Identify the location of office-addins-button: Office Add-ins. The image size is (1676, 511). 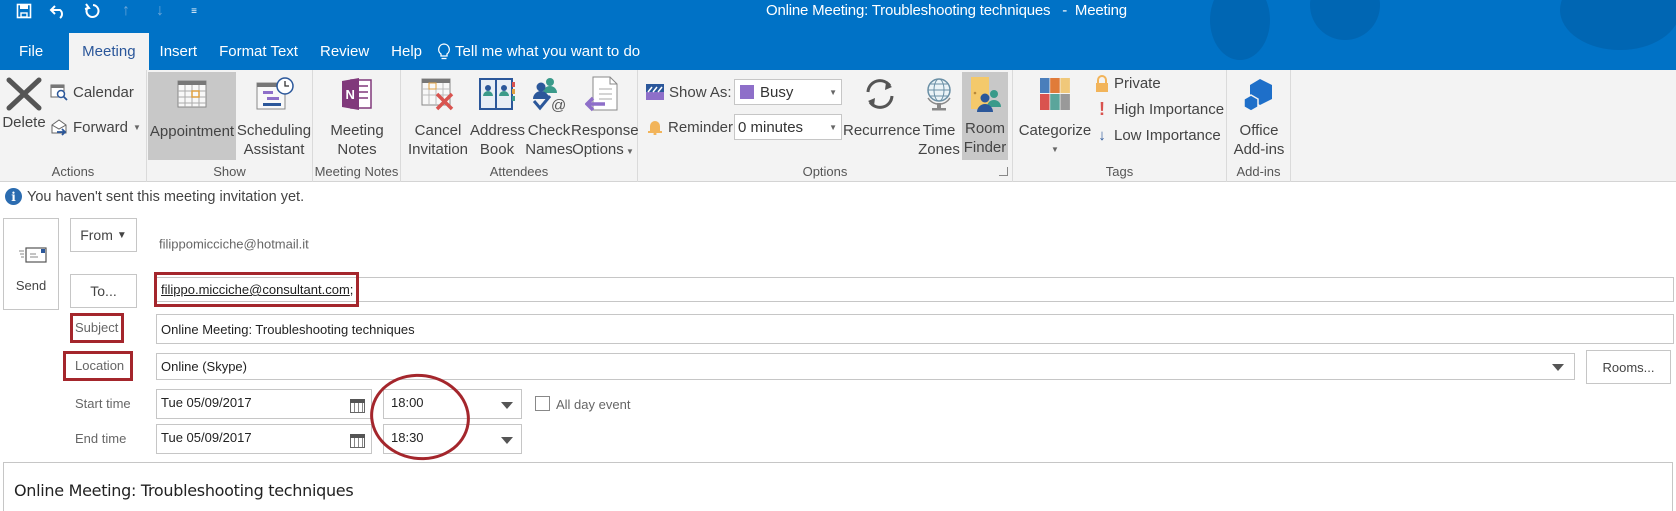
(1259, 116).